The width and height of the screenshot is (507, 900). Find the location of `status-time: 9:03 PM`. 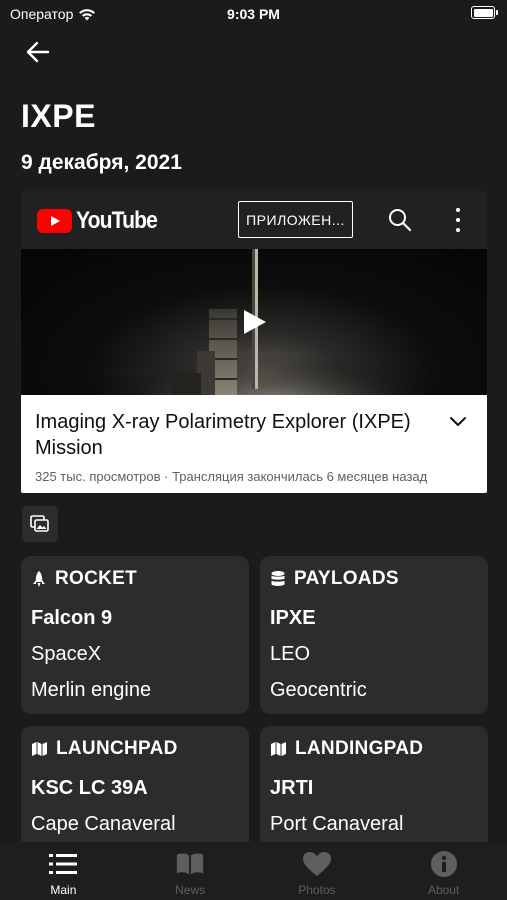

status-time: 9:03 PM is located at coordinates (253, 14).